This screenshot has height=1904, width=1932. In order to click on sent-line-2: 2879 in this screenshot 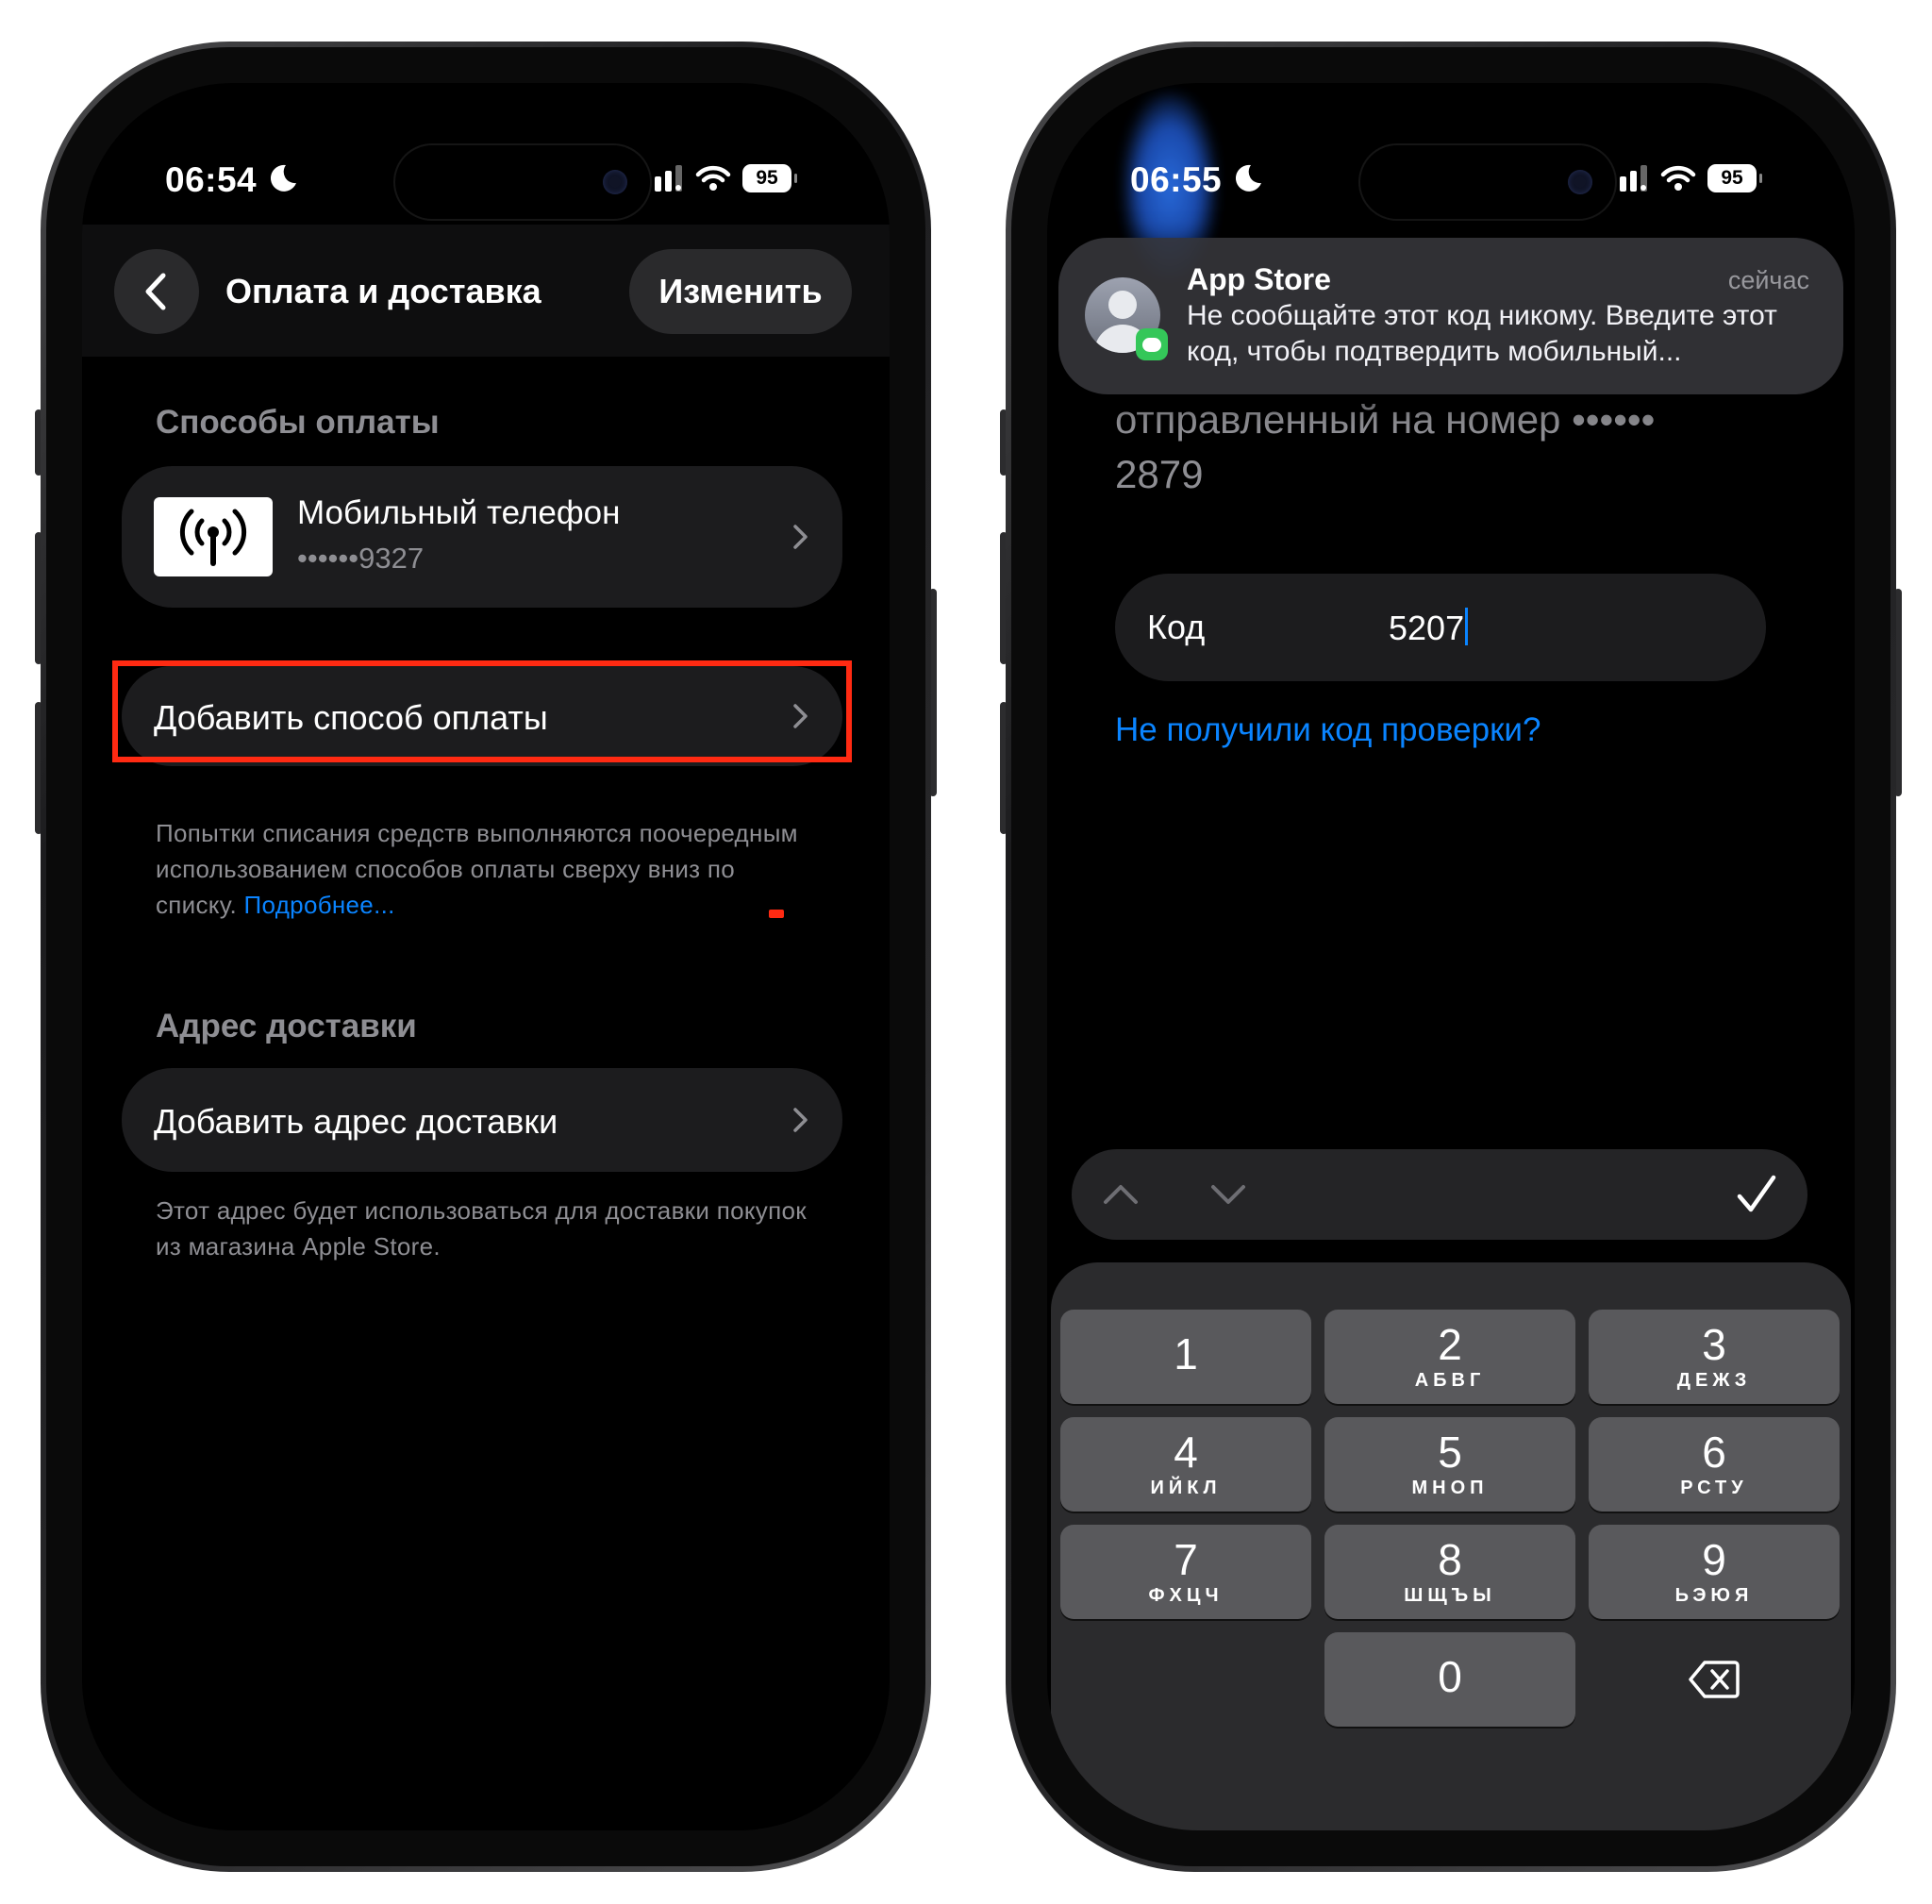, I will do `click(1160, 474)`.